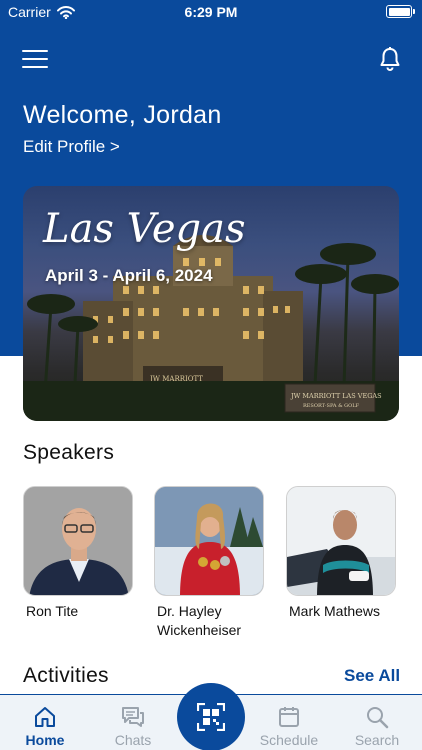  Describe the element at coordinates (71, 147) in the screenshot. I see `edit-profile-link: Edit Profile >` at that location.